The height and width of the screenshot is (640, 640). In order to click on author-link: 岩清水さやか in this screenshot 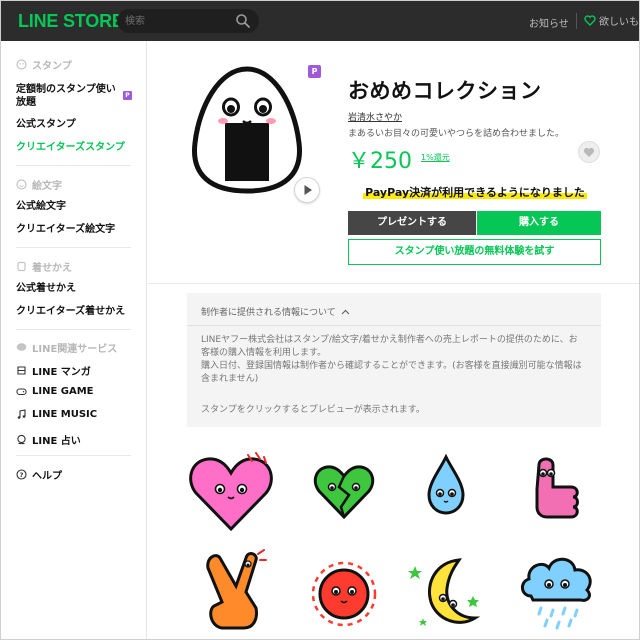, I will do `click(375, 116)`.